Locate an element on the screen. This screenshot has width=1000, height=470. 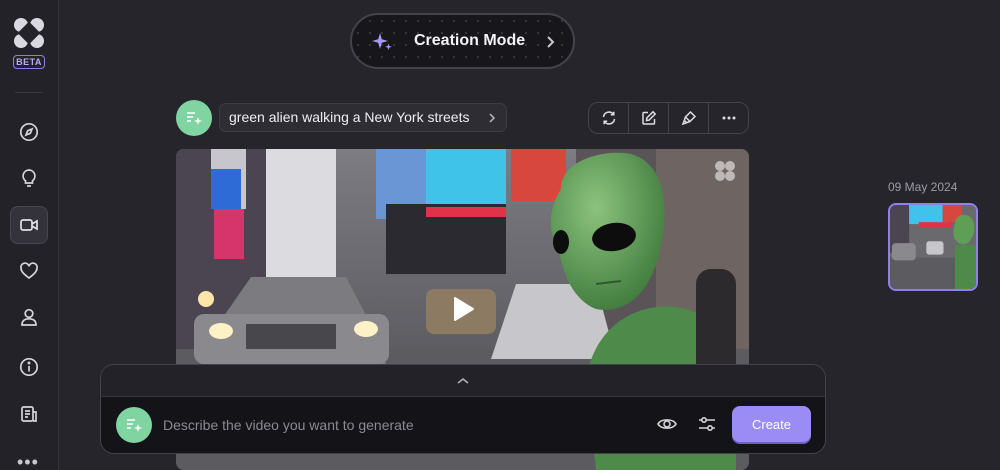
lightbulb-icon is located at coordinates (29, 178).